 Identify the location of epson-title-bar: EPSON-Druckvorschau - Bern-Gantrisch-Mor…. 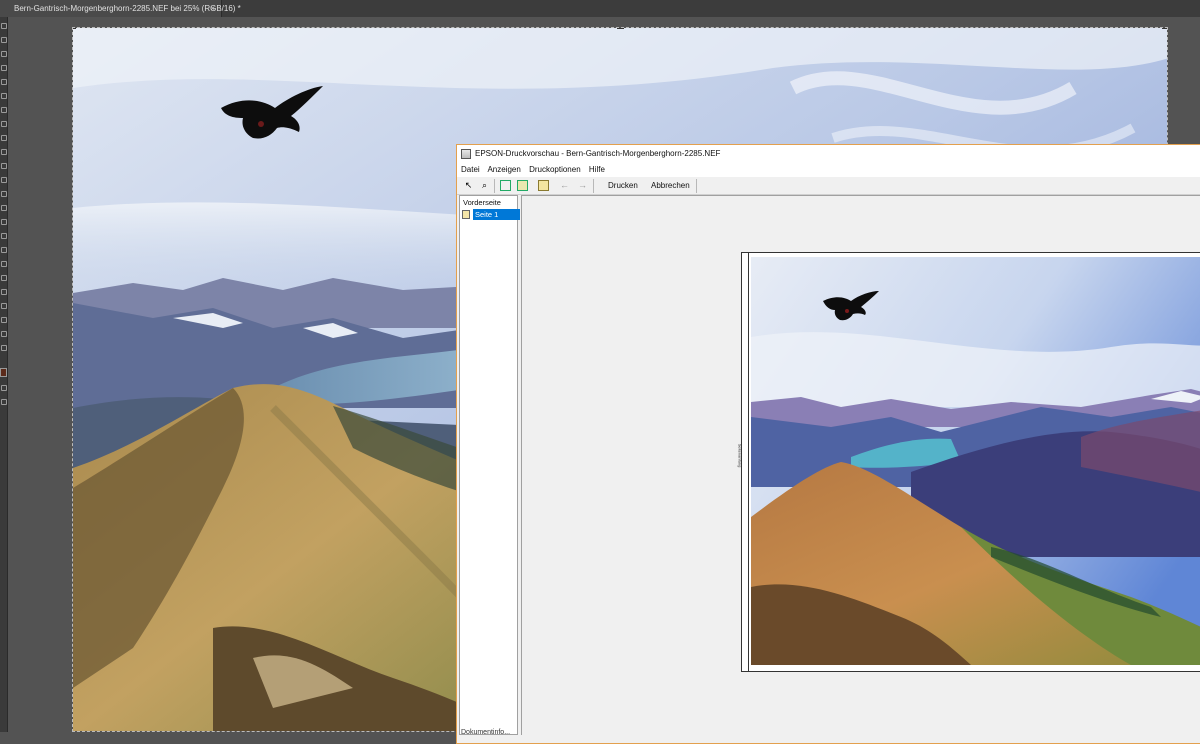
(828, 154).